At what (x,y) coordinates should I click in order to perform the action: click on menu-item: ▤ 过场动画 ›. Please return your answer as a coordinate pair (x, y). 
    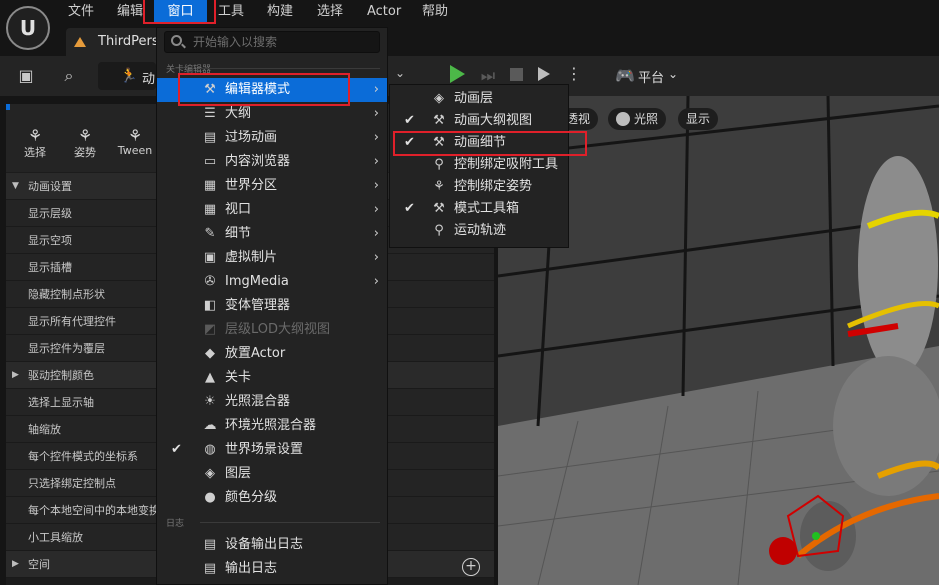
    Looking at the image, I should click on (272, 138).